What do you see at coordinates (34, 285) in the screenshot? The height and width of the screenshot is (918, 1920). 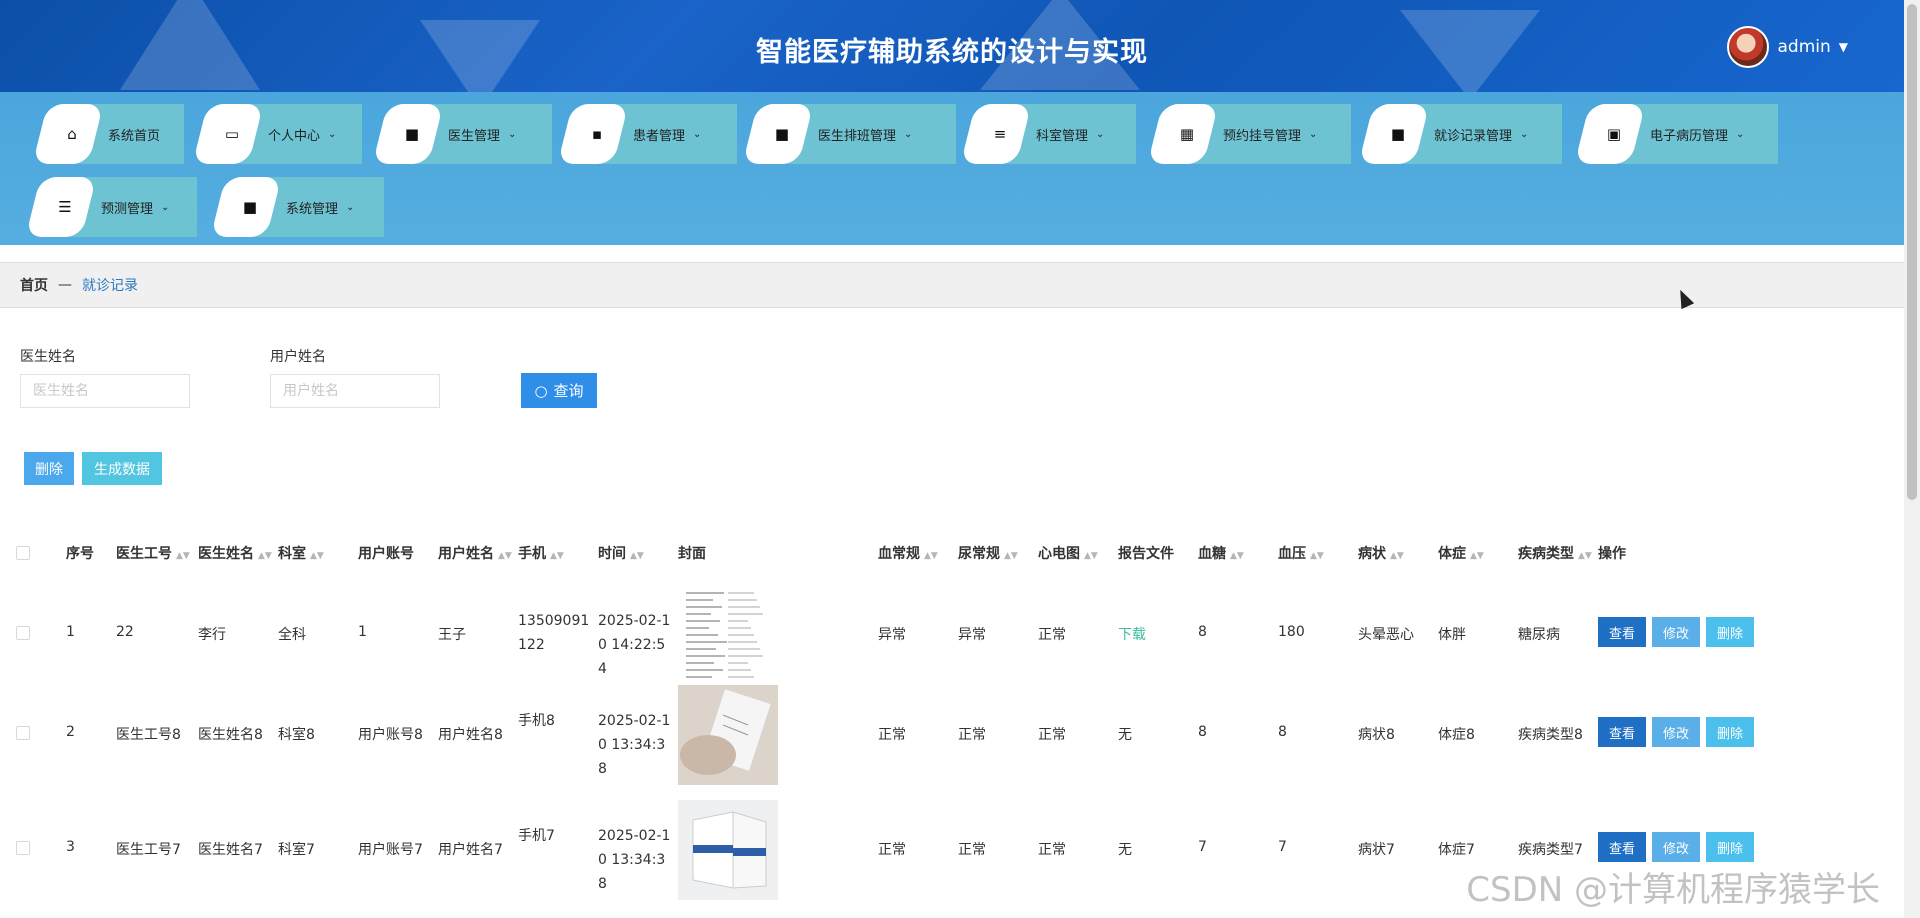 I see `breadcrumb-home: 首页` at bounding box center [34, 285].